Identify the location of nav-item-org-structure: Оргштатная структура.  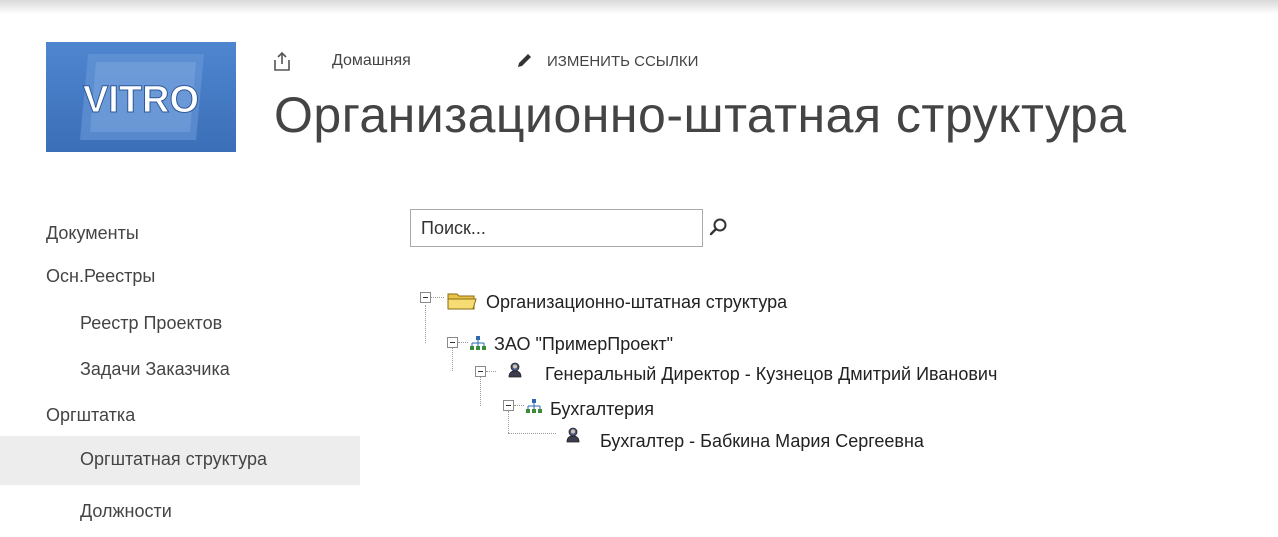
(180, 460).